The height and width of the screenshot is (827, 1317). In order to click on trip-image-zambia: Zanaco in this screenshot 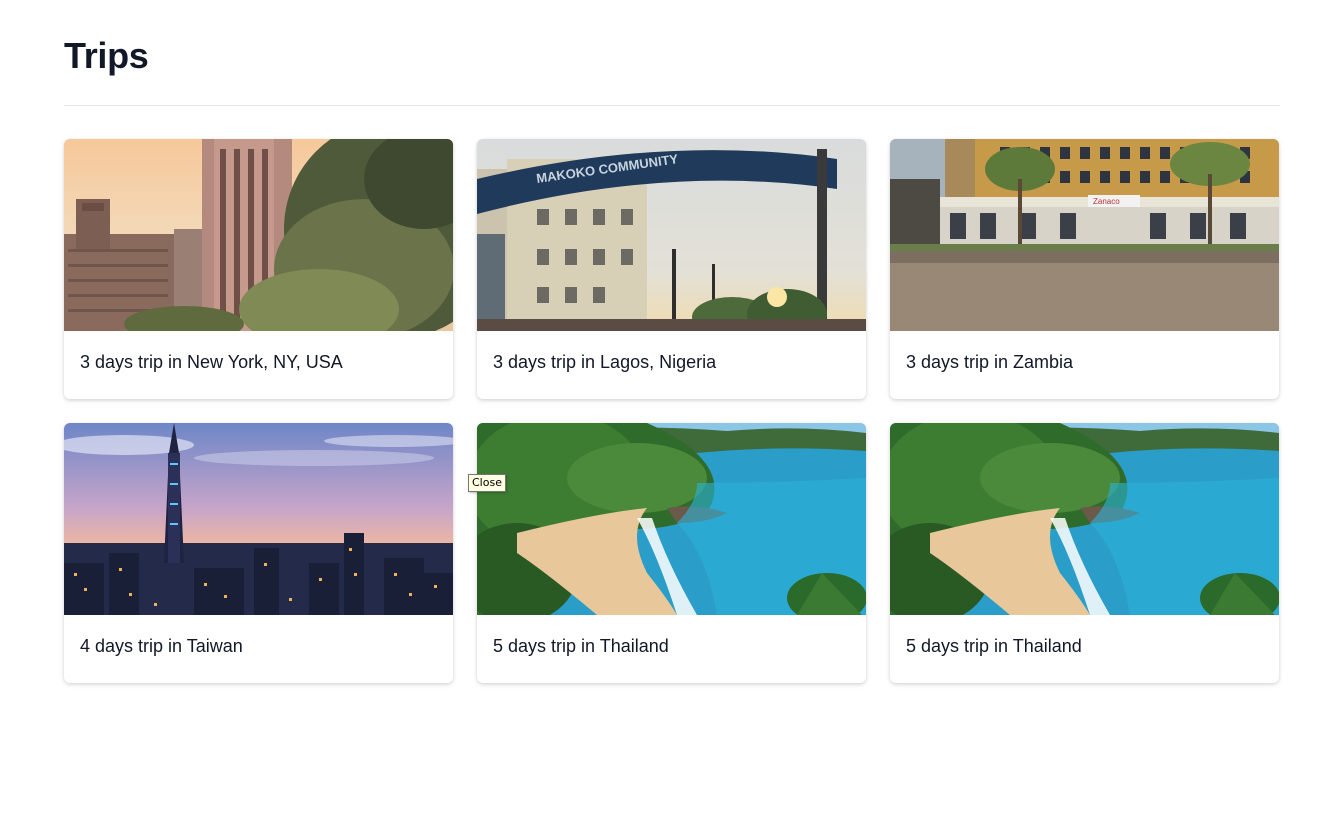, I will do `click(1084, 235)`.